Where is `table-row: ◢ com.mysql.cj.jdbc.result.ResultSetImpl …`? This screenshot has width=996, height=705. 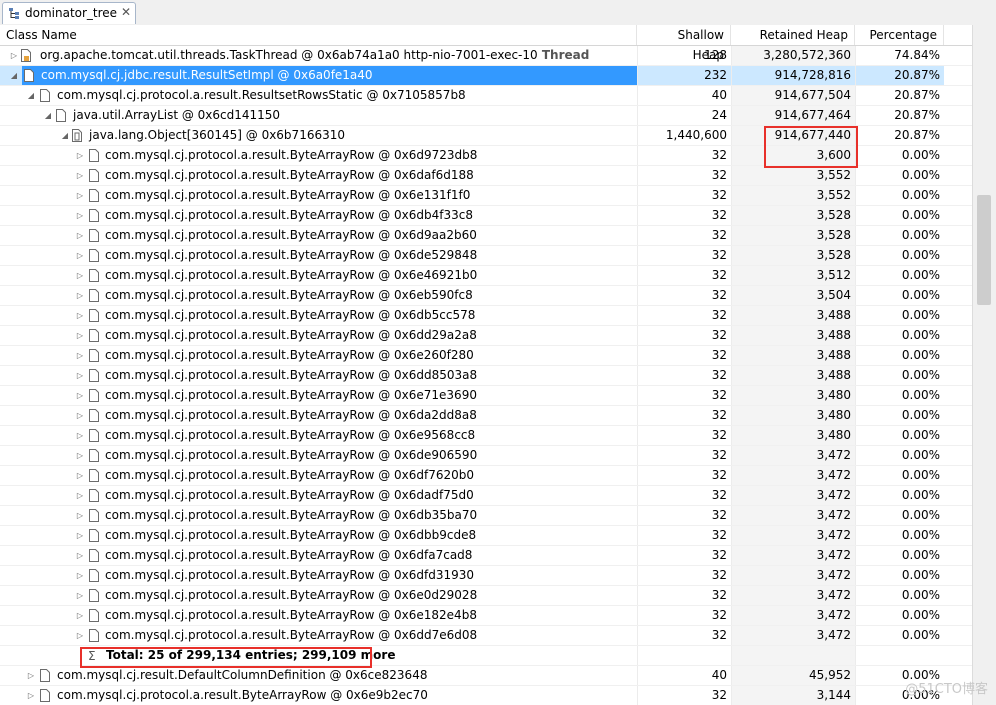 table-row: ◢ com.mysql.cj.jdbc.result.ResultSetImpl … is located at coordinates (486, 76).